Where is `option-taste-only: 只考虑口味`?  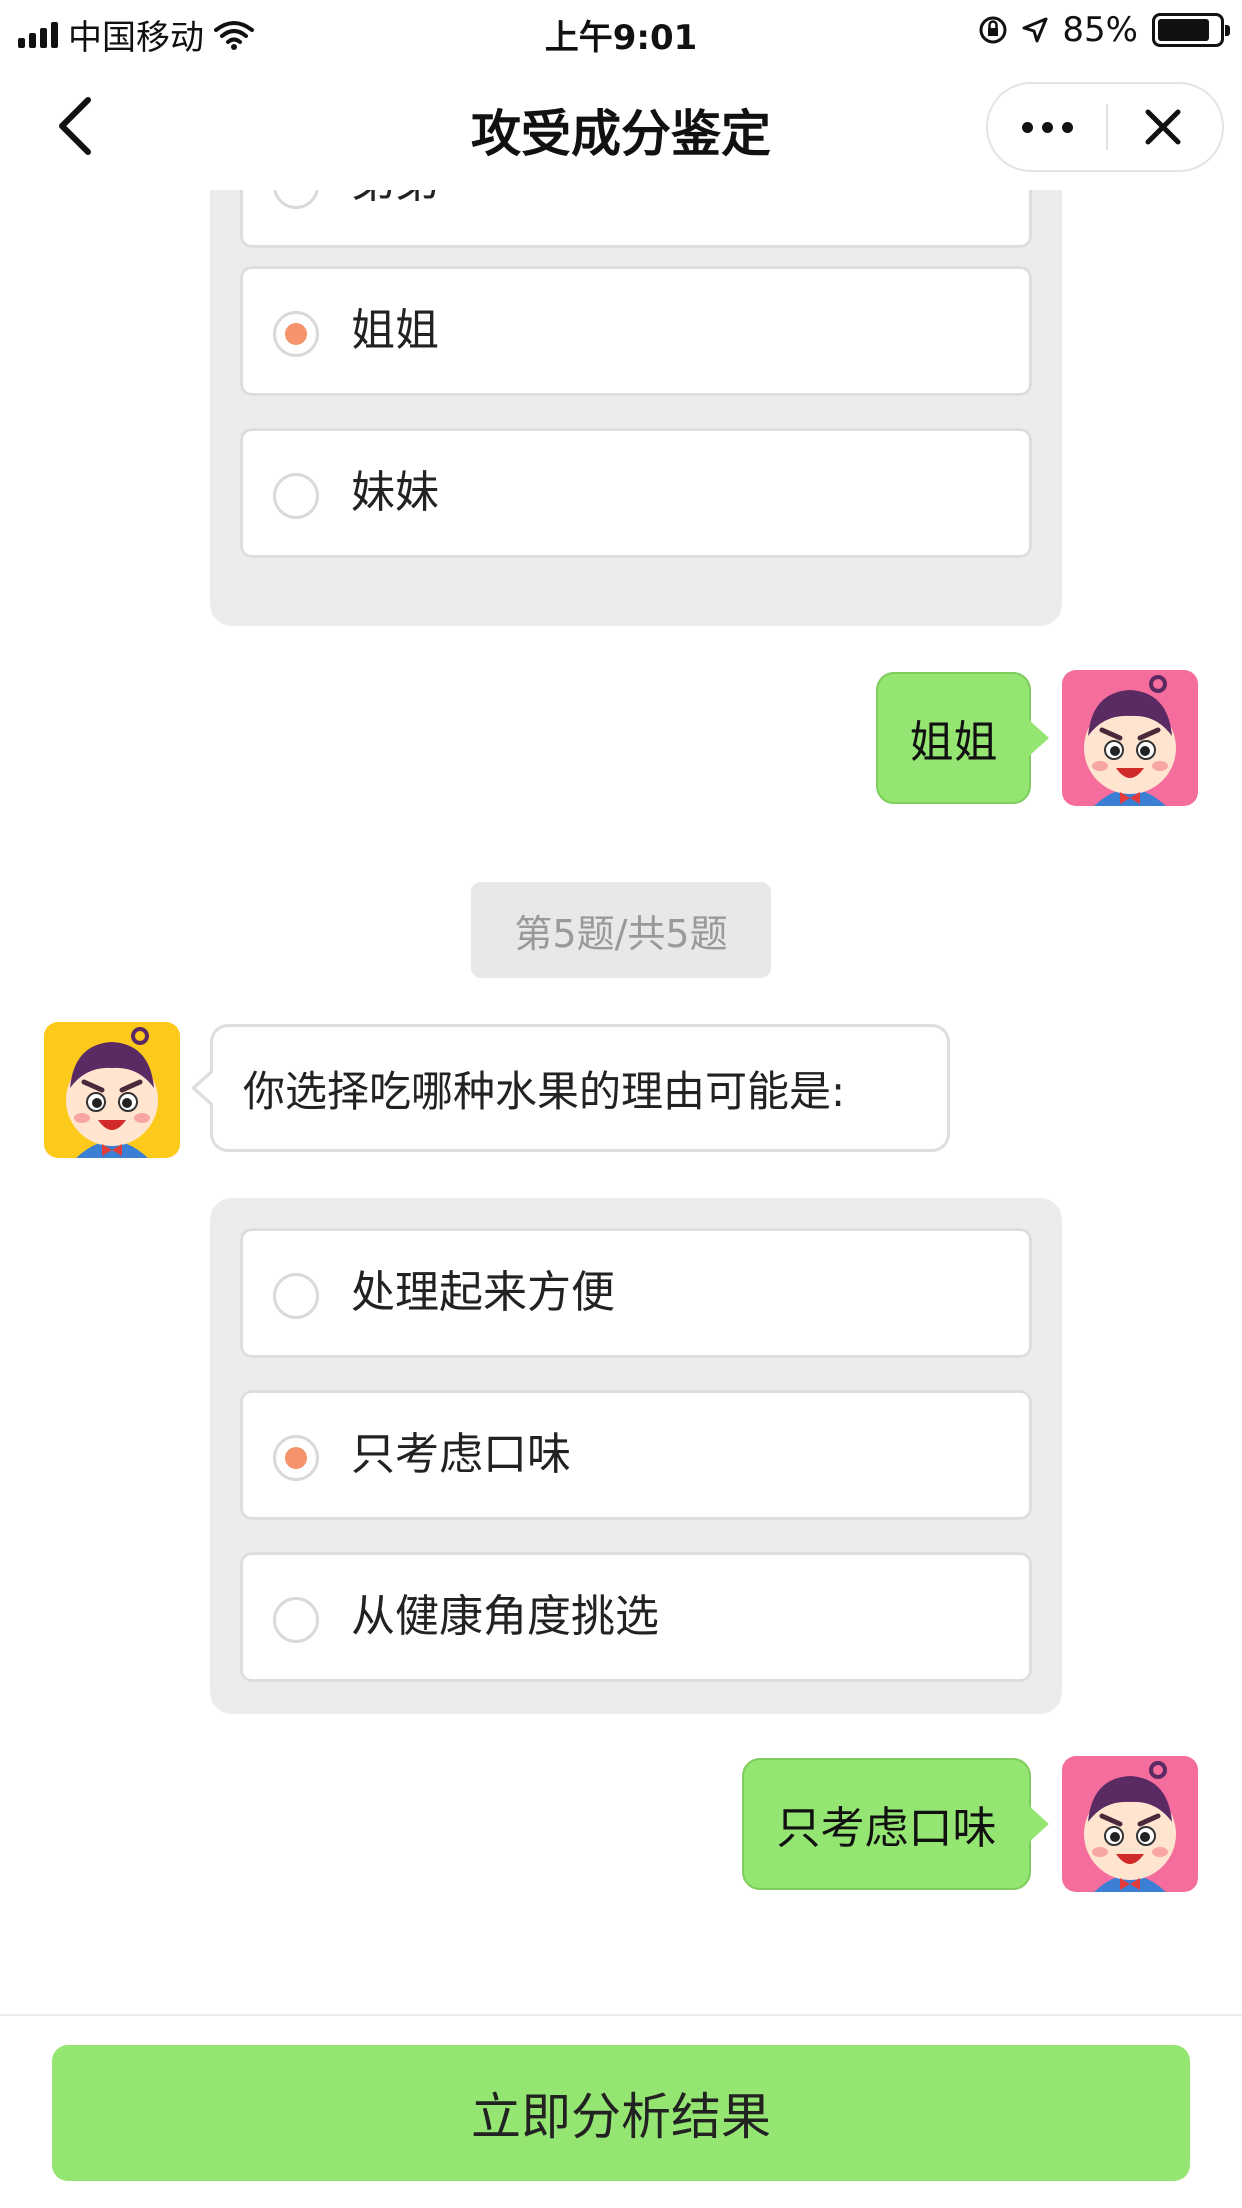
option-taste-only: 只考虑口味 is located at coordinates (636, 1455).